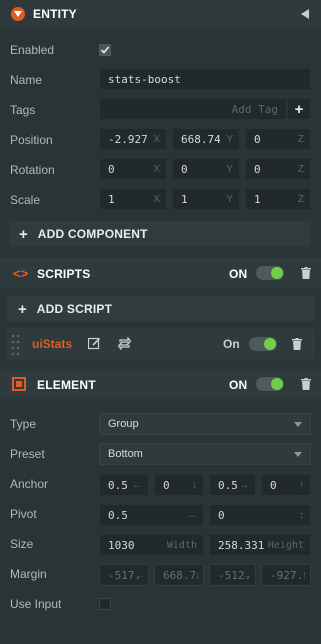 This screenshot has height=644, width=321. Describe the element at coordinates (179, 575) in the screenshot. I see `margin-bottom-field: 668.7 ↓` at that location.